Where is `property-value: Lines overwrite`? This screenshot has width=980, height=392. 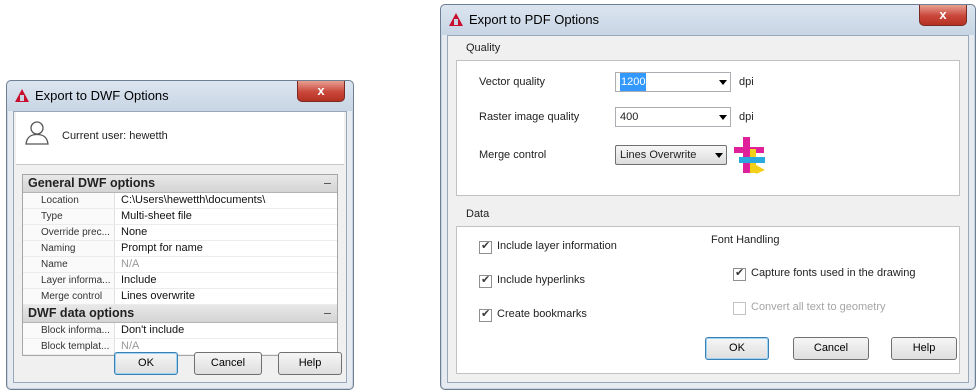
property-value: Lines overwrite is located at coordinates (158, 296).